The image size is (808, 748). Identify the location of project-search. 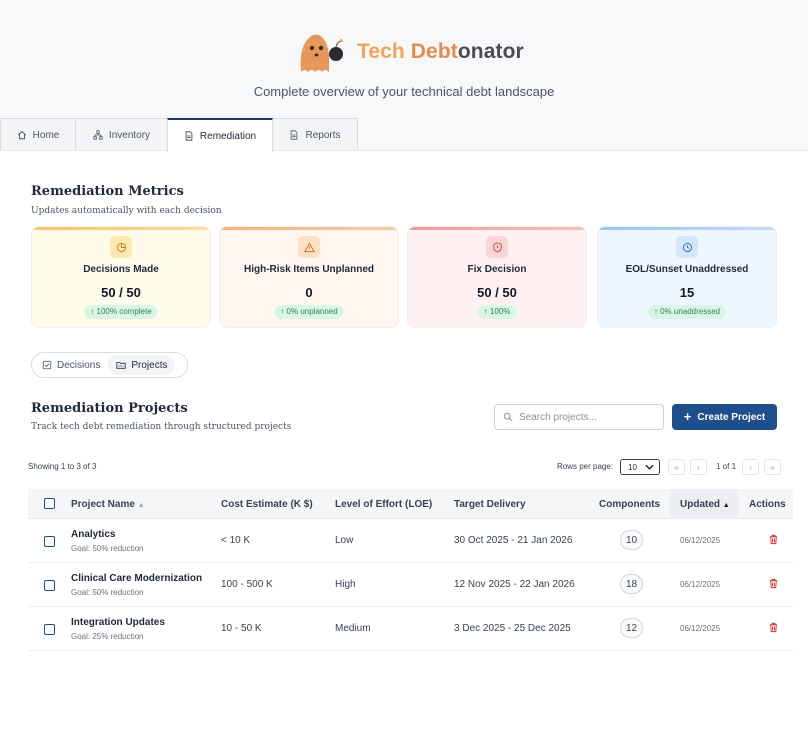
(579, 417).